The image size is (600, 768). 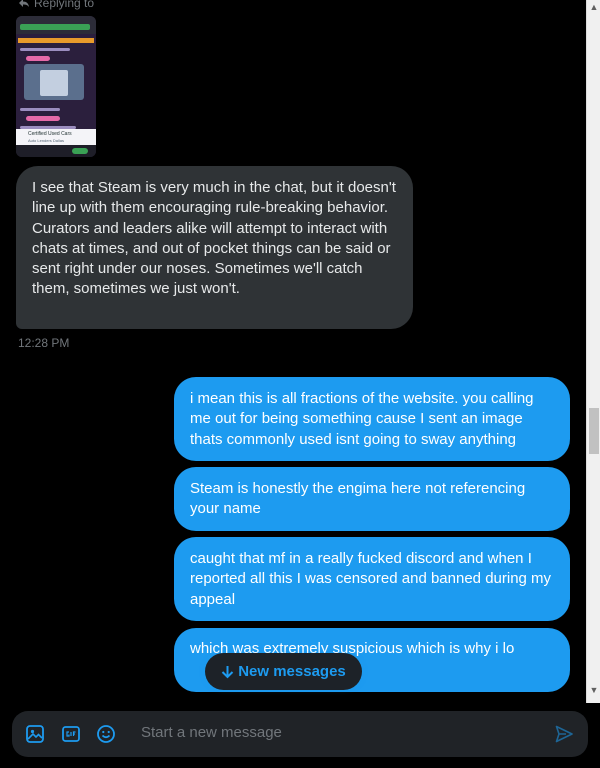 What do you see at coordinates (46, 140) in the screenshot?
I see `thumbnail-card-subtitle: Auto Lenders Dallas` at bounding box center [46, 140].